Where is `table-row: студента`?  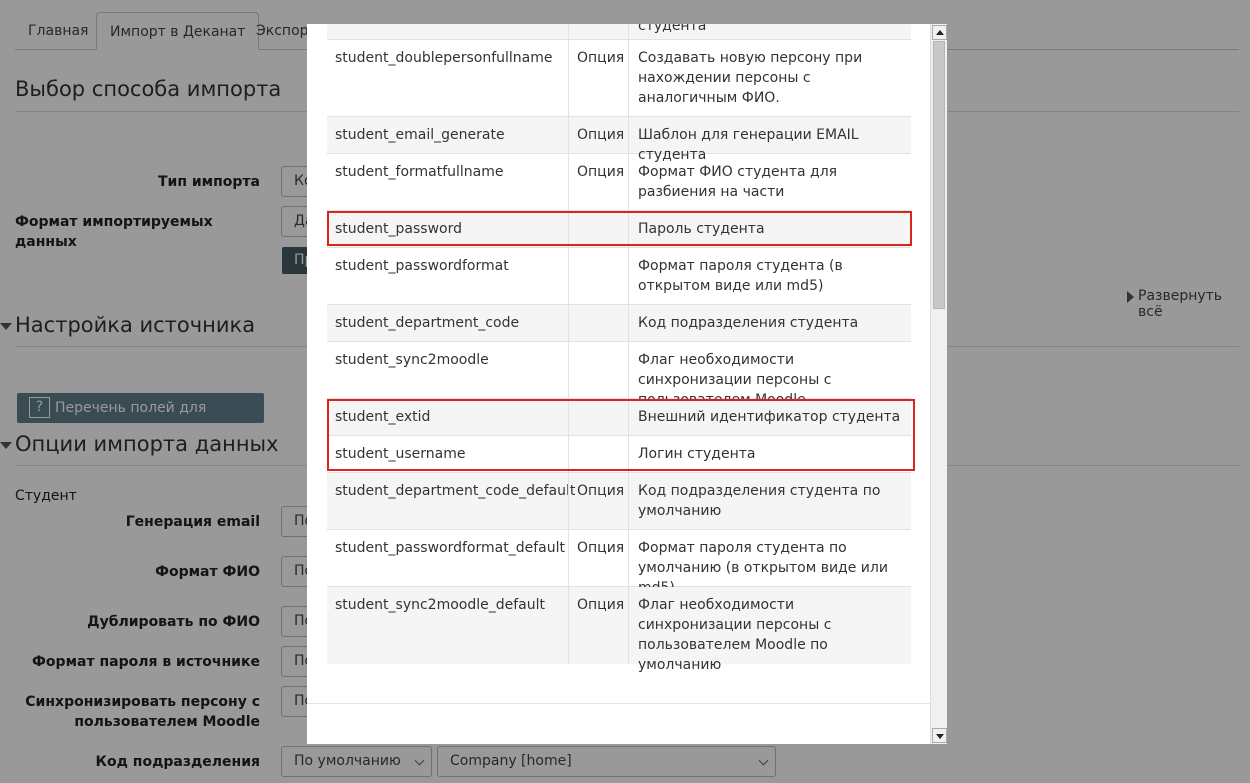 table-row: студента is located at coordinates (619, 32).